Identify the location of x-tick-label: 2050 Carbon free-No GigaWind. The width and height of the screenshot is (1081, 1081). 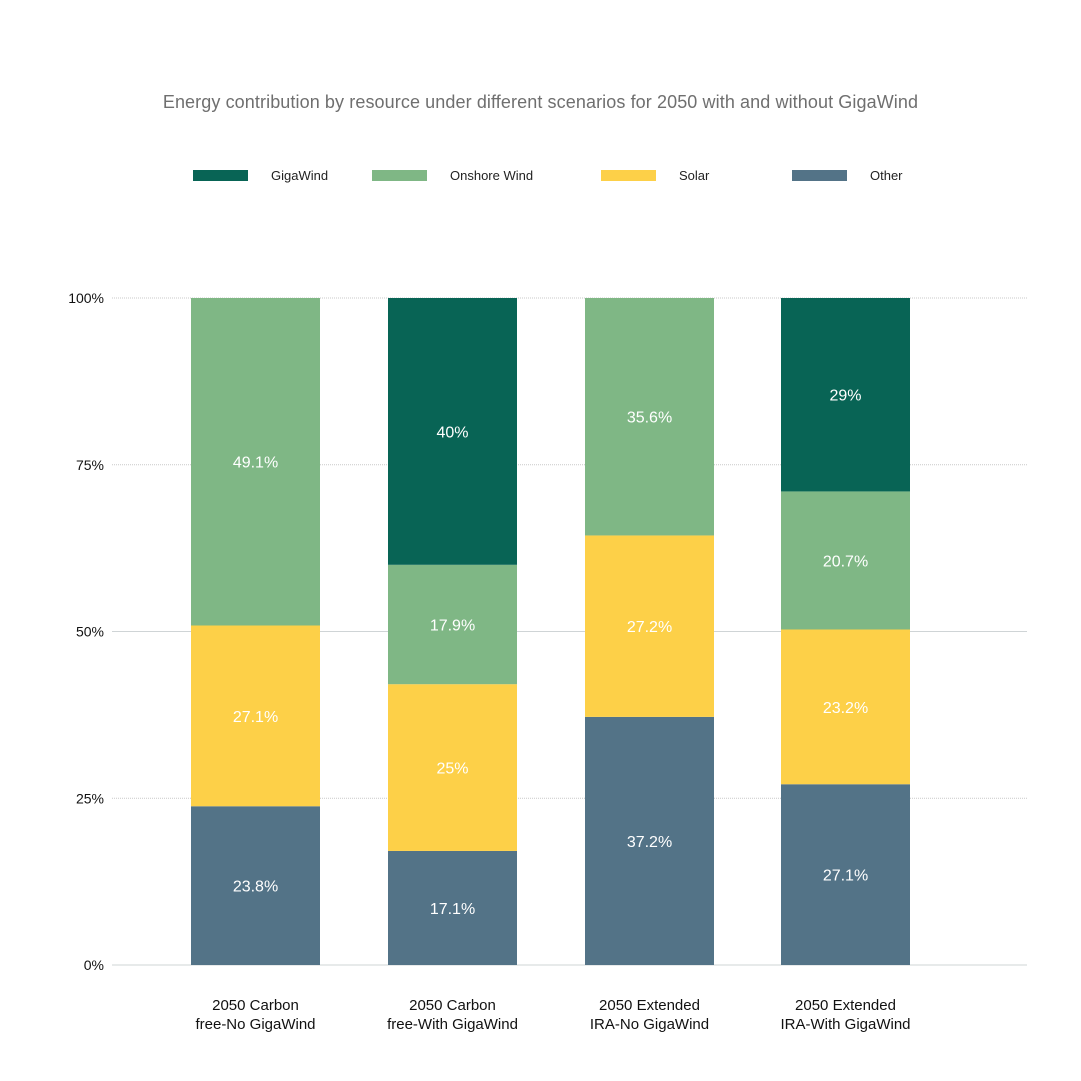
(256, 1015).